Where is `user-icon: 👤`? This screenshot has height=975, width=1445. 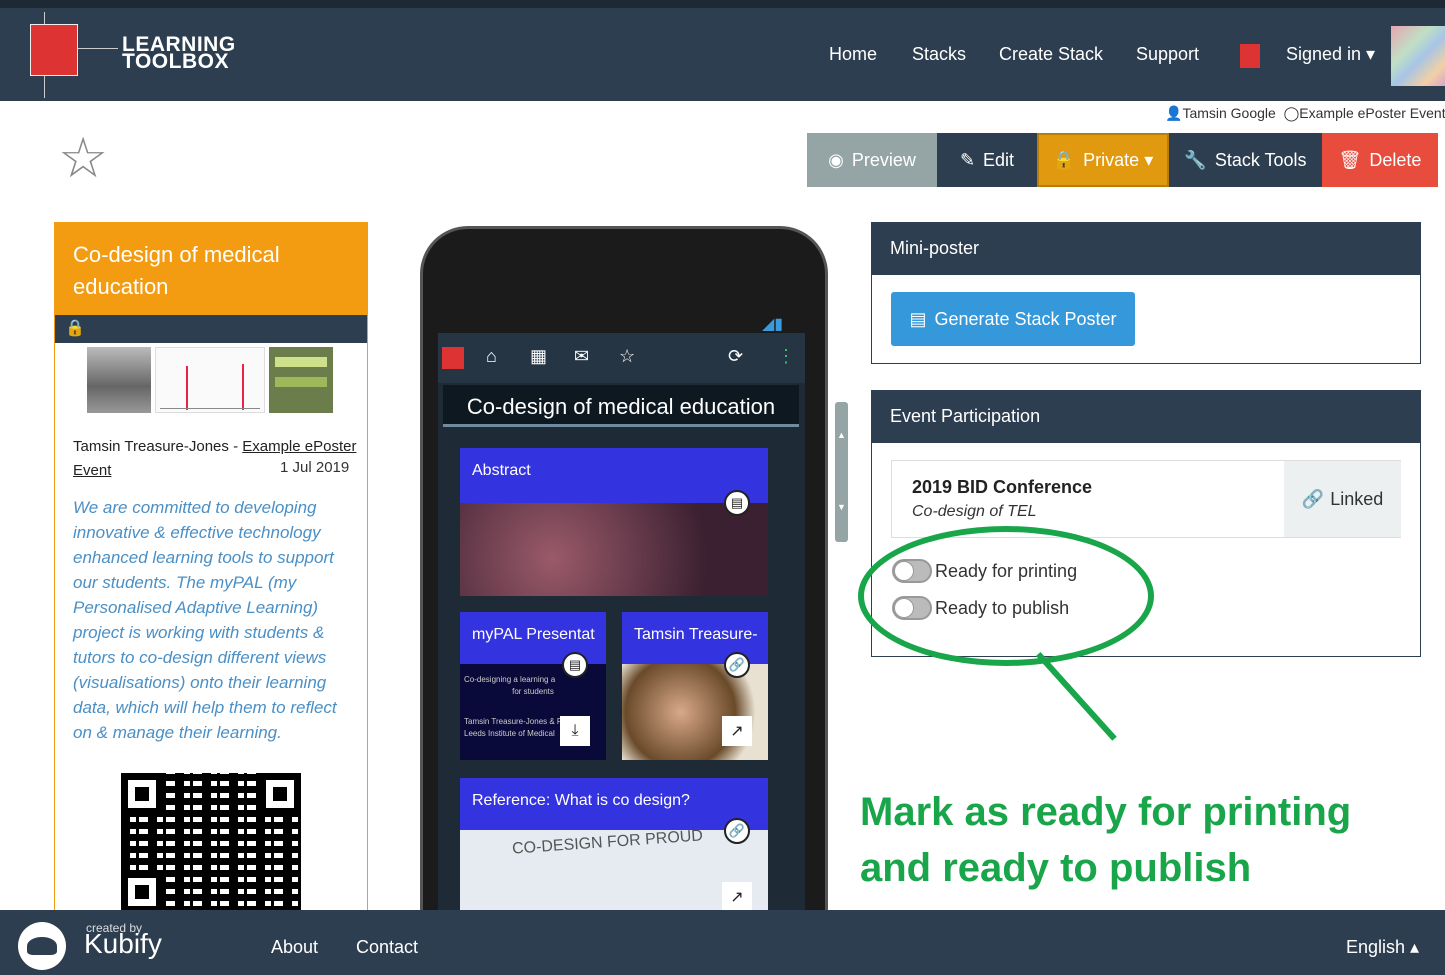
user-icon: 👤 is located at coordinates (1174, 113).